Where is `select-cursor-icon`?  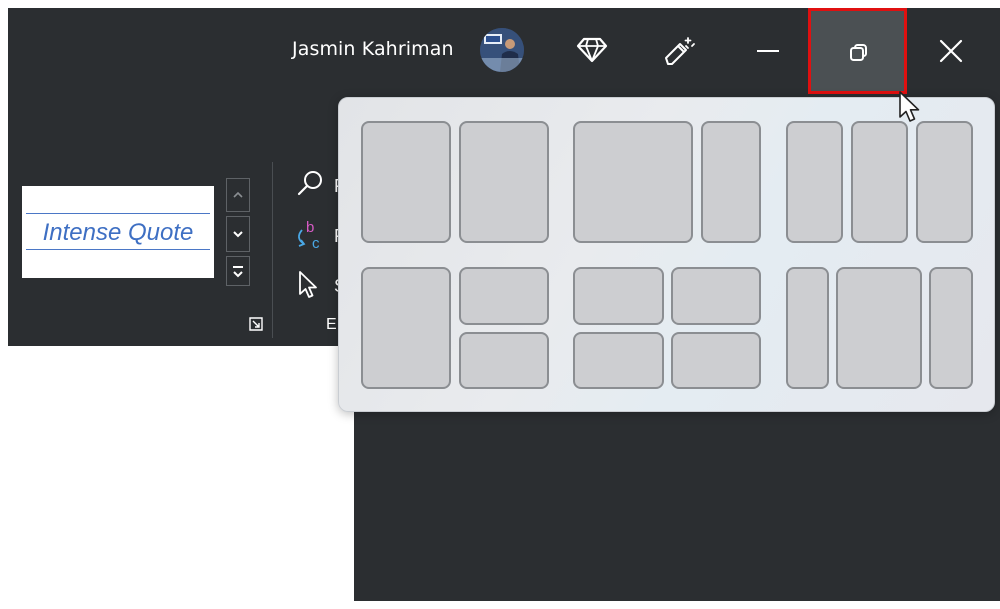
select-cursor-icon is located at coordinates (309, 285).